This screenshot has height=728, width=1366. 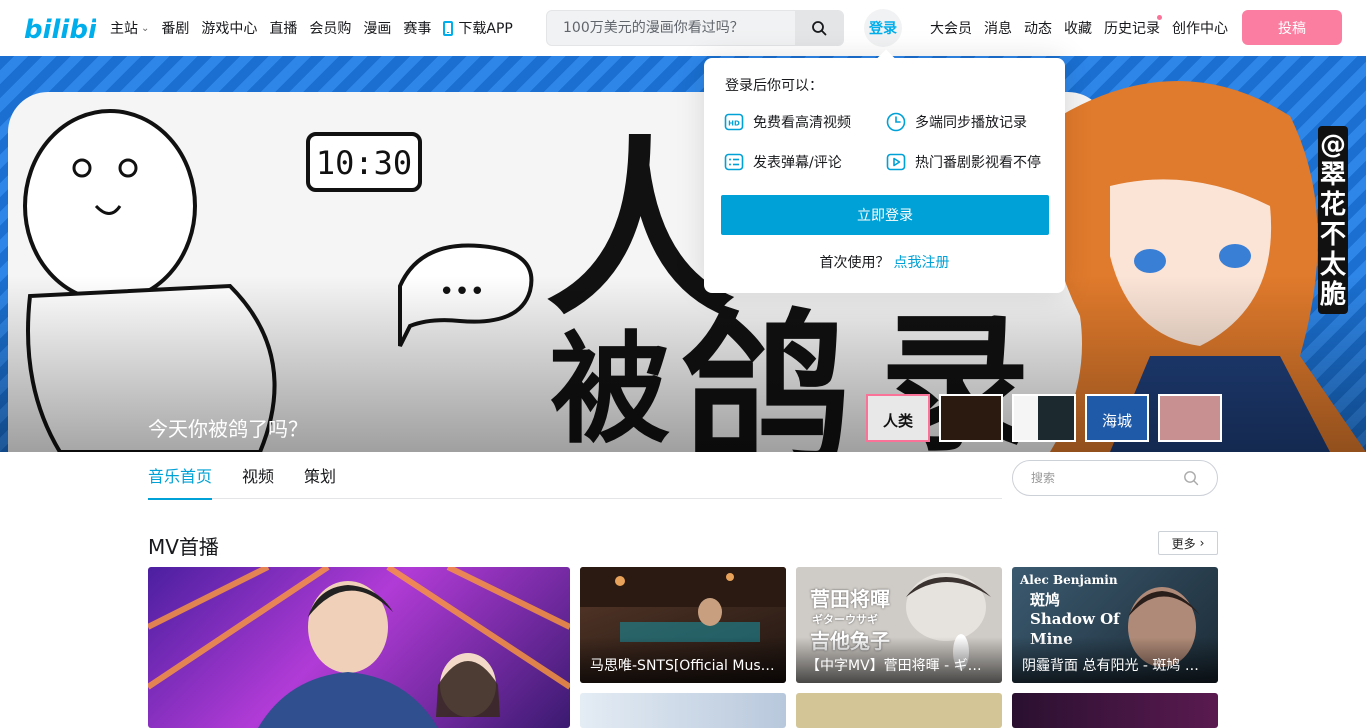 What do you see at coordinates (951, 28) in the screenshot?
I see `nav-link-vip: 大会员` at bounding box center [951, 28].